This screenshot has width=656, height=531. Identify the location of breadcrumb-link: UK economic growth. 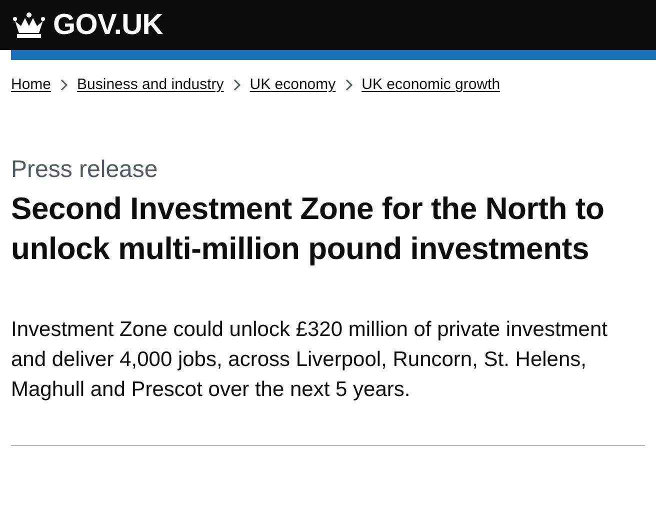
(431, 84).